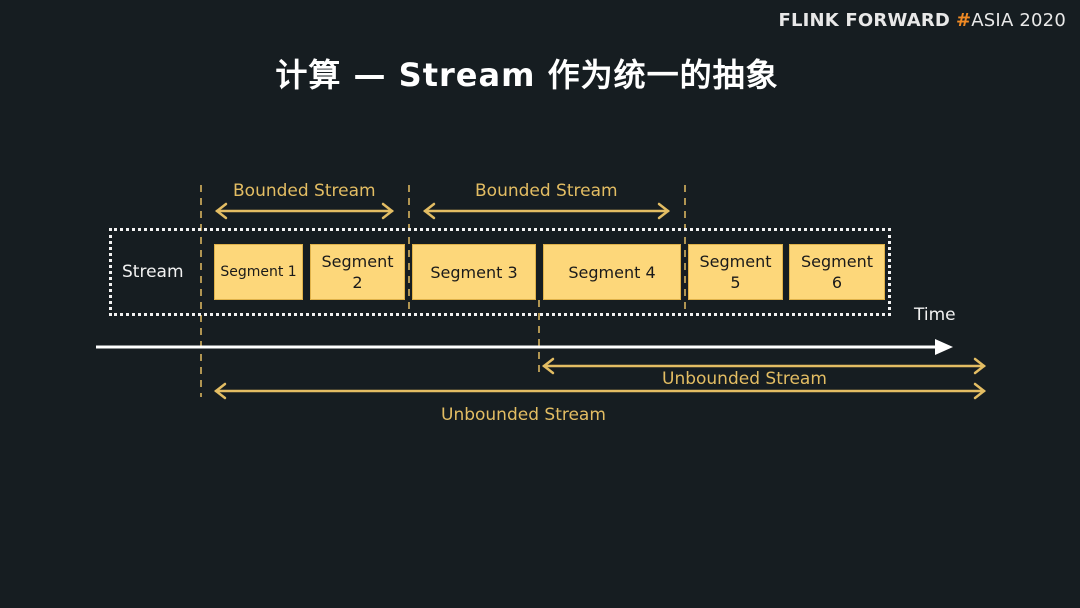  I want to click on segment-2-label: Segment, so click(357, 261).